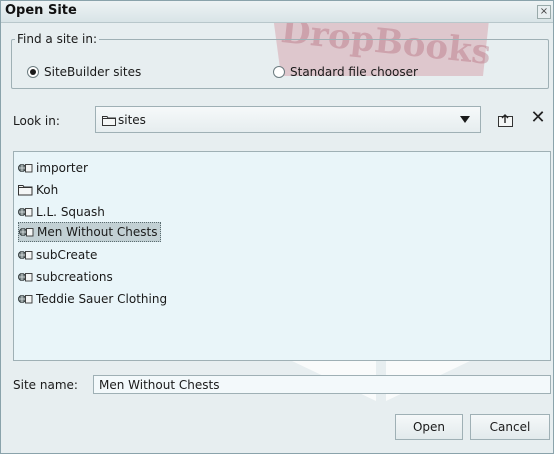  I want to click on radio-selected-icon, so click(33, 72).